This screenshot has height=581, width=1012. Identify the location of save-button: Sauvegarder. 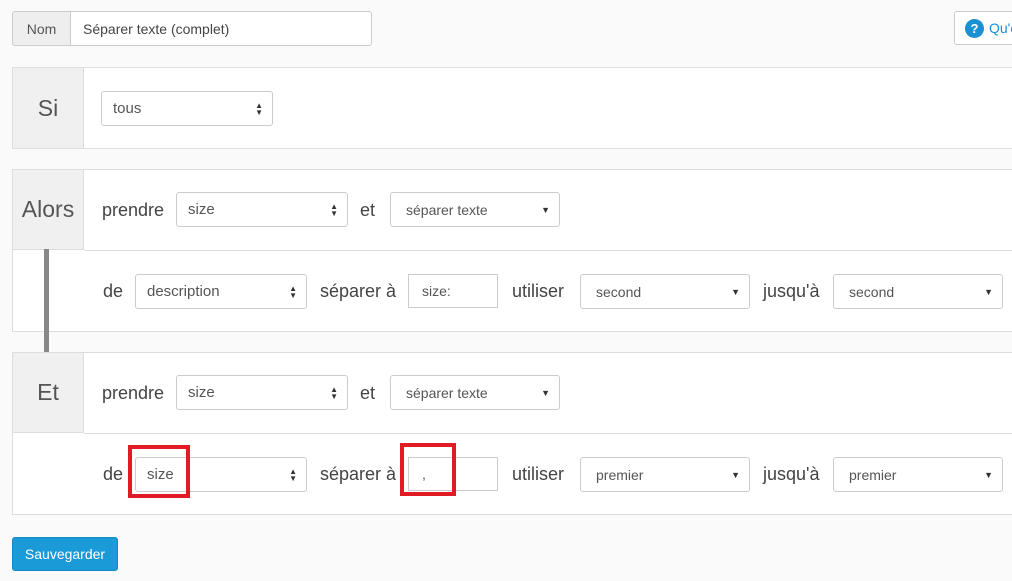
(65, 554).